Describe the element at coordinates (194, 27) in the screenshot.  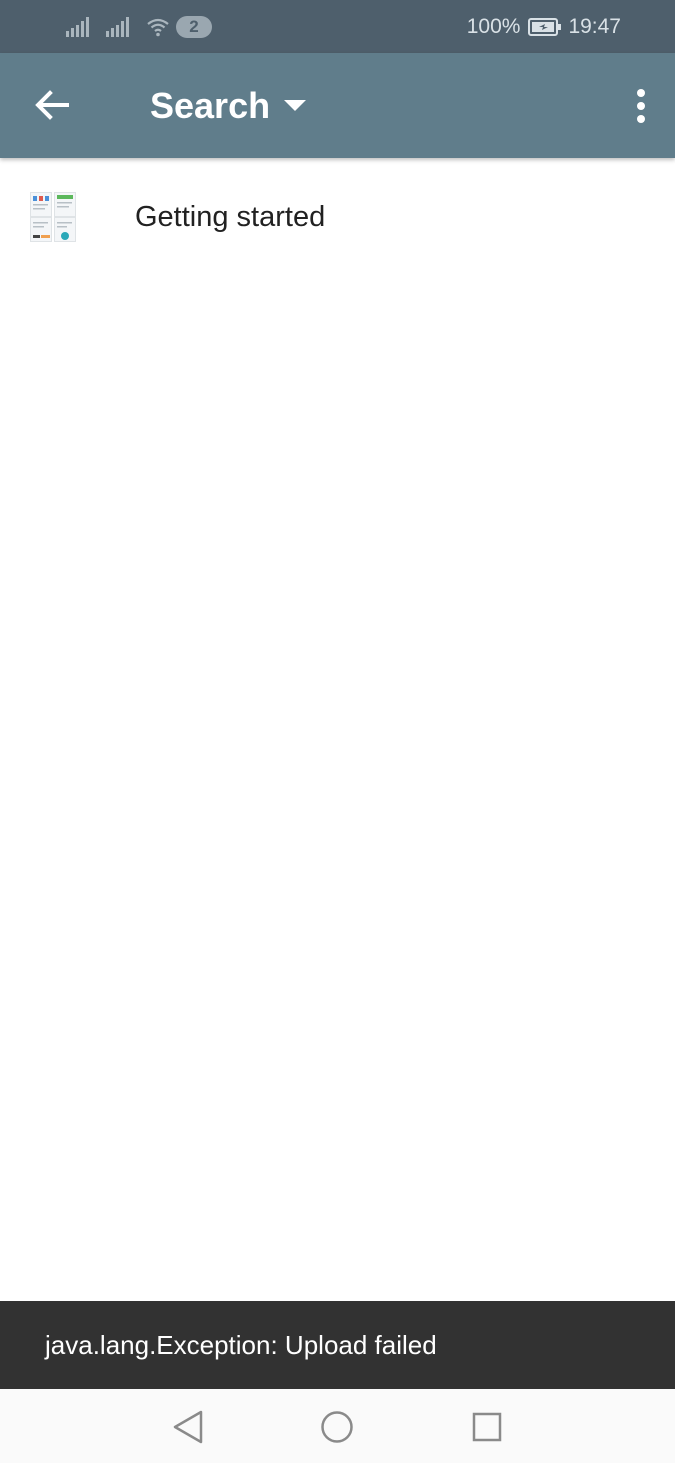
I see `notification-count-badge: 2` at that location.